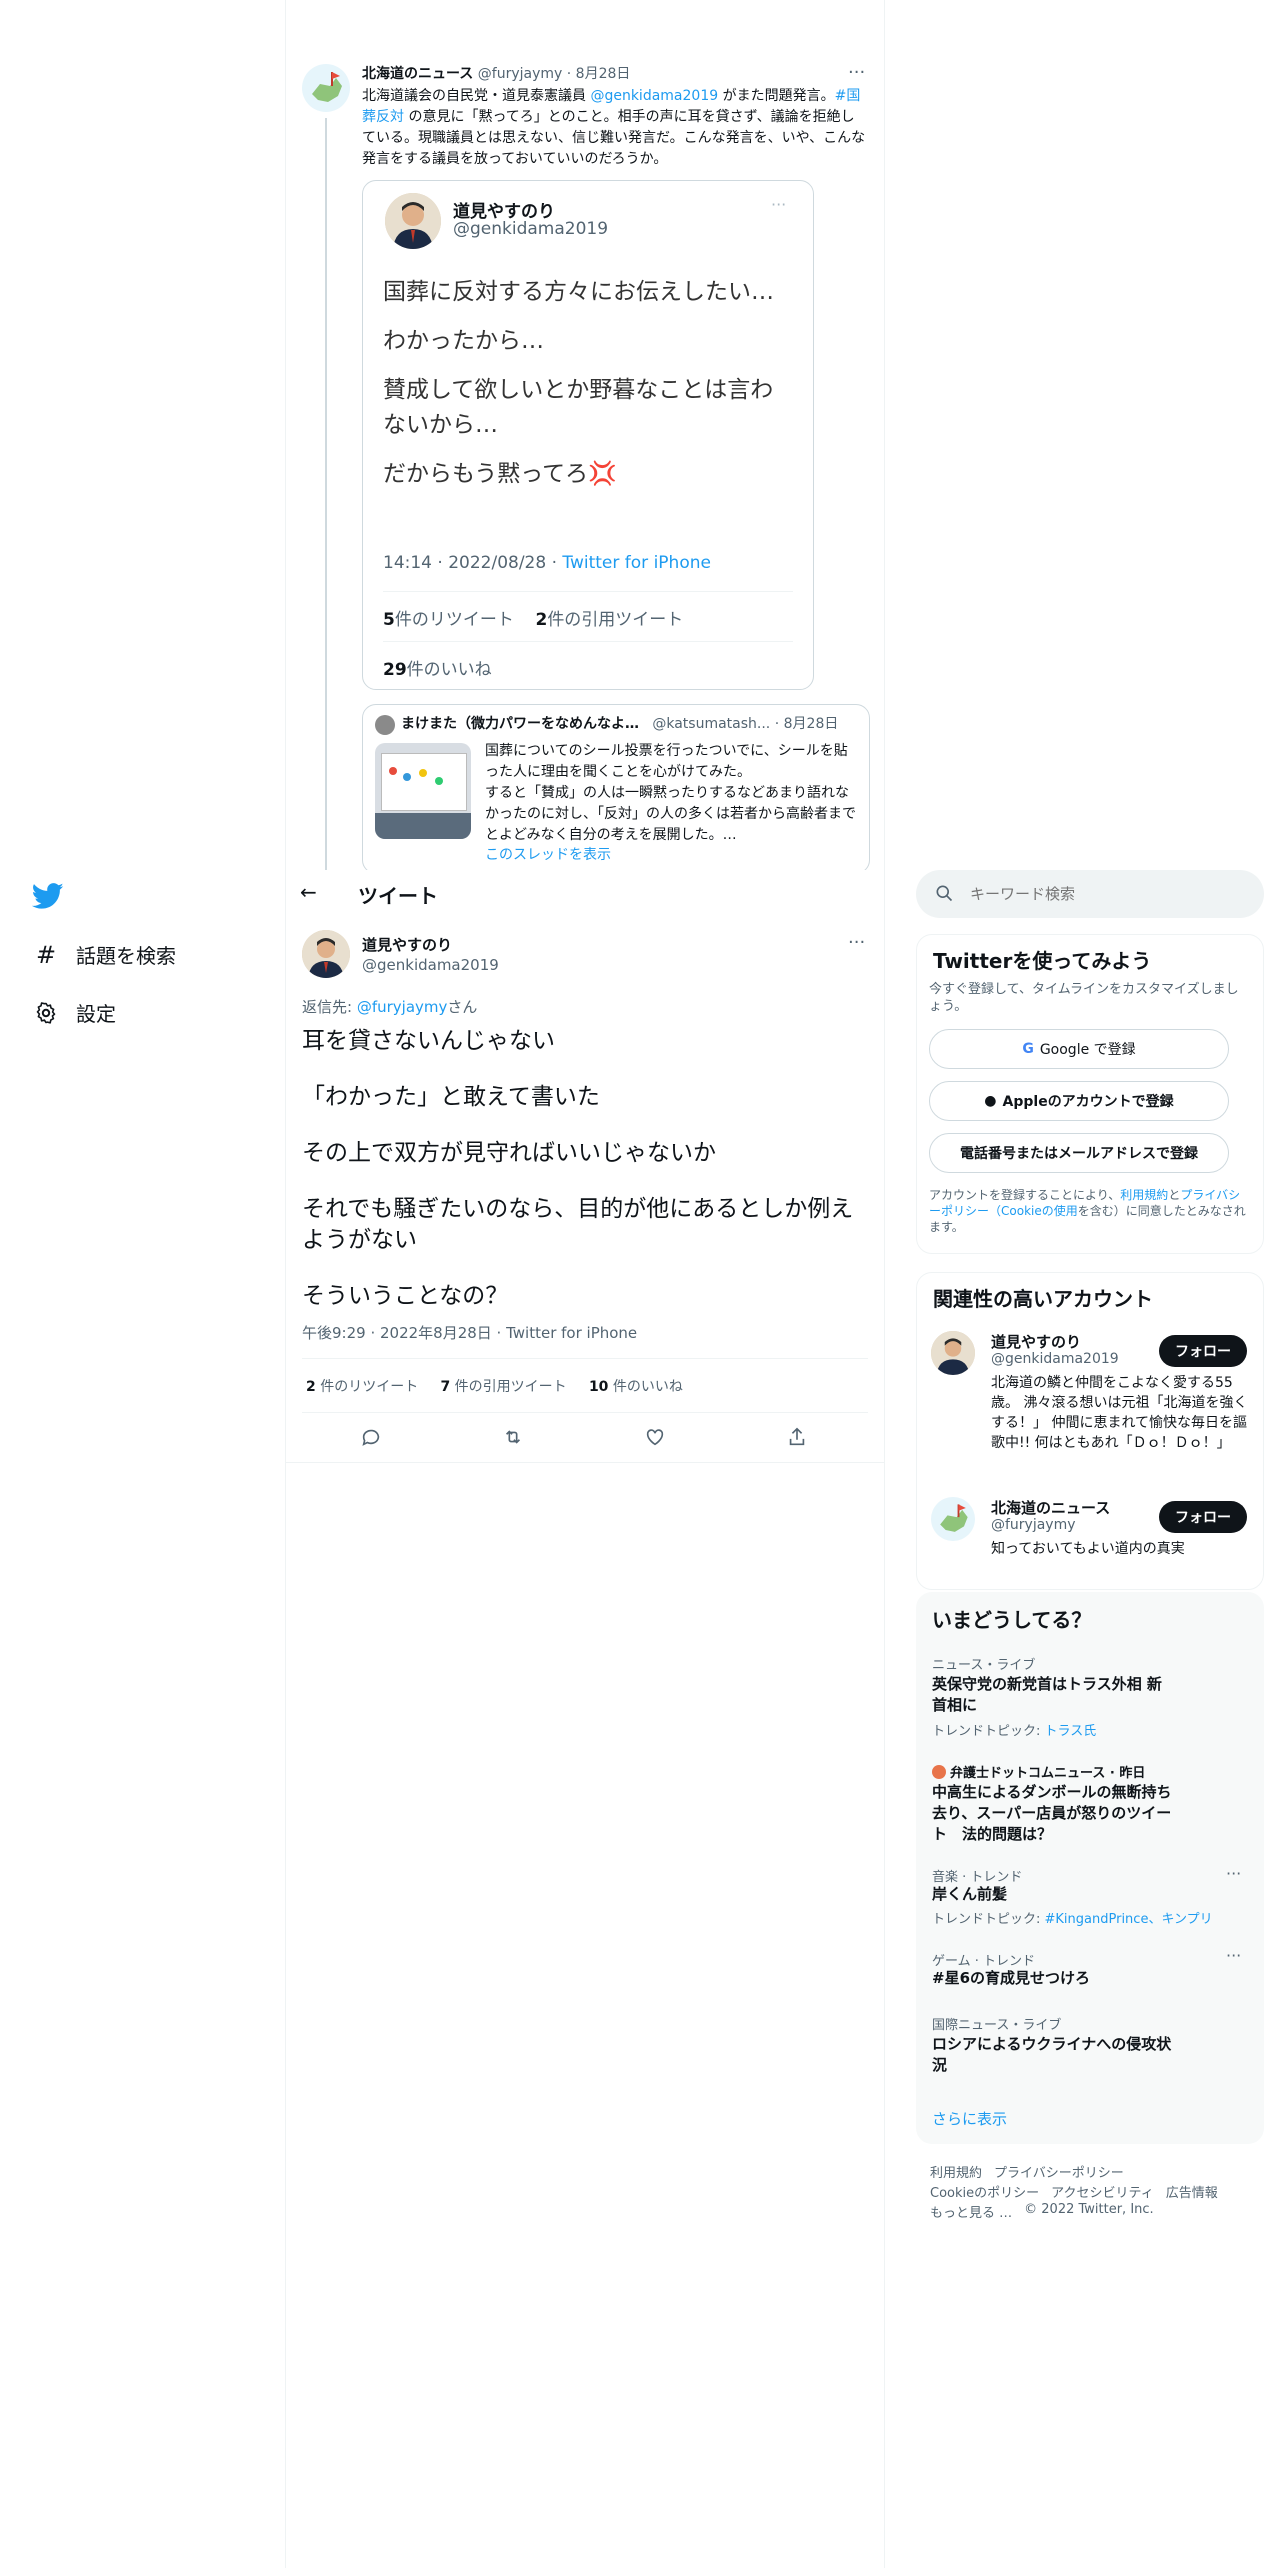 The width and height of the screenshot is (1284, 2568). Describe the element at coordinates (1110, 894) in the screenshot. I see `search-input` at that location.